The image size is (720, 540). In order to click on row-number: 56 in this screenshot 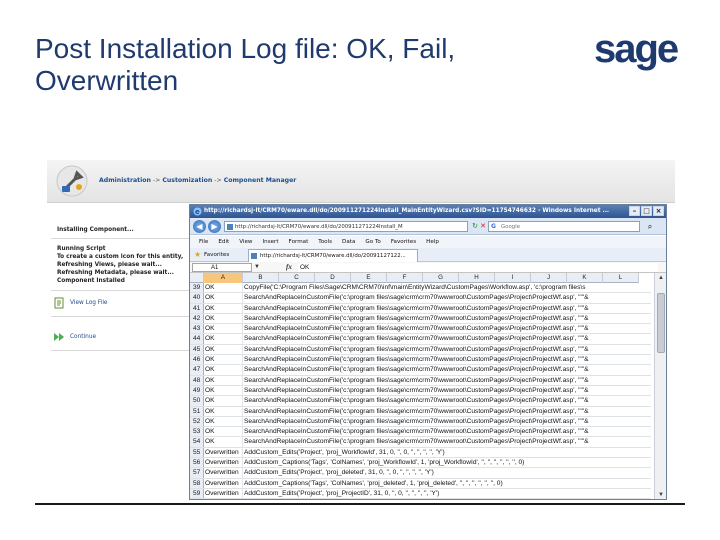, I will do `click(197, 463)`.